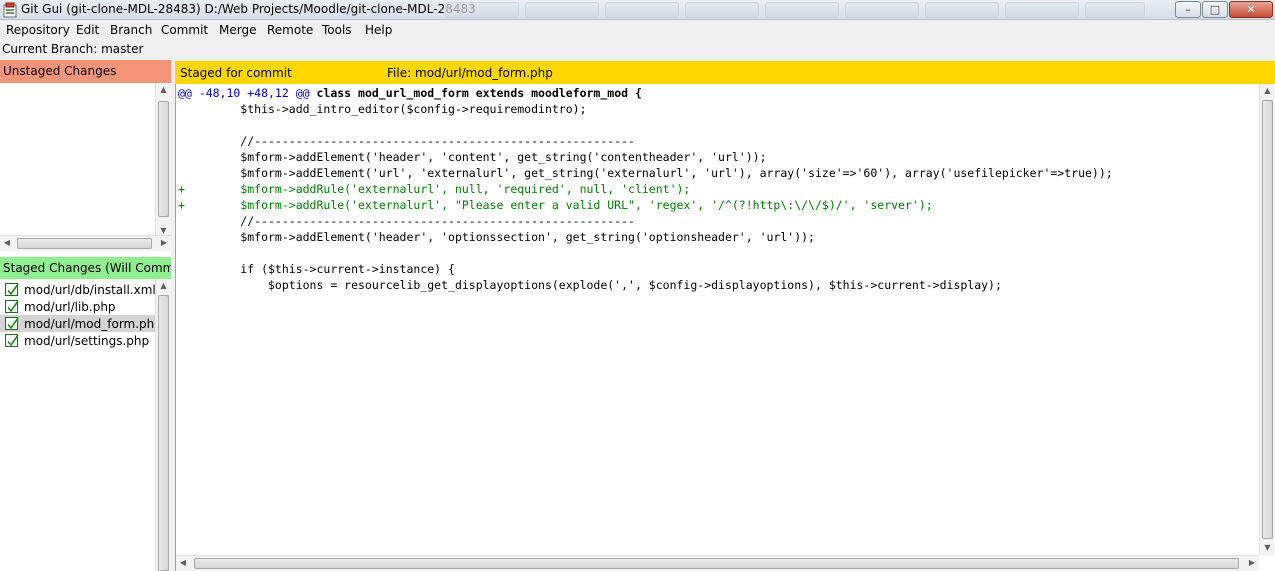 This screenshot has width=1275, height=571. I want to click on unstaged-file-list, so click(77, 160).